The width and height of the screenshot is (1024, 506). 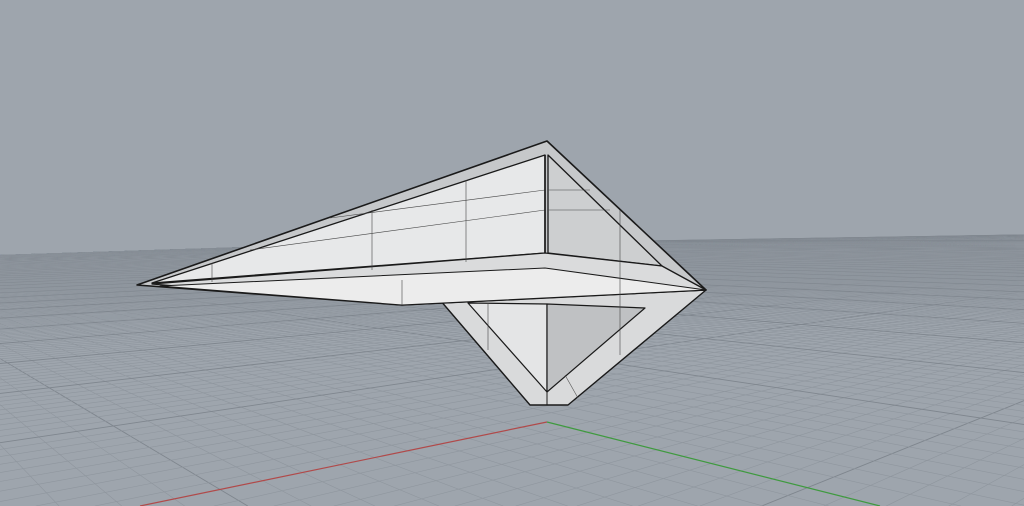 I want to click on wing-inner-right-face, so click(x=605, y=210).